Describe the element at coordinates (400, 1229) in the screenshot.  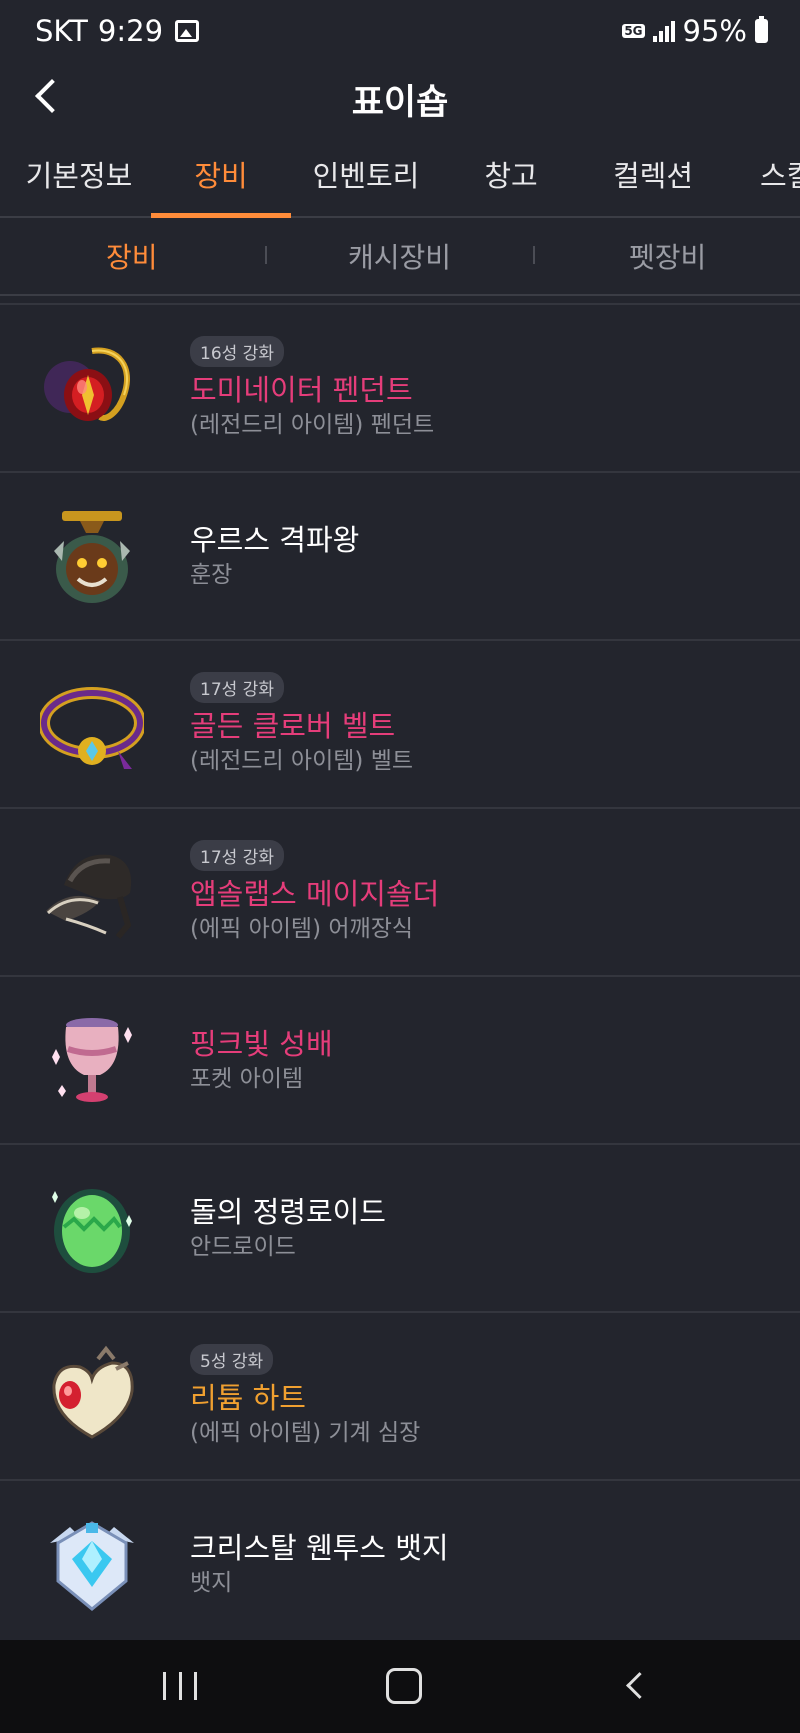
I see `list-item: 돌의 정령로이드 안드로이드` at that location.